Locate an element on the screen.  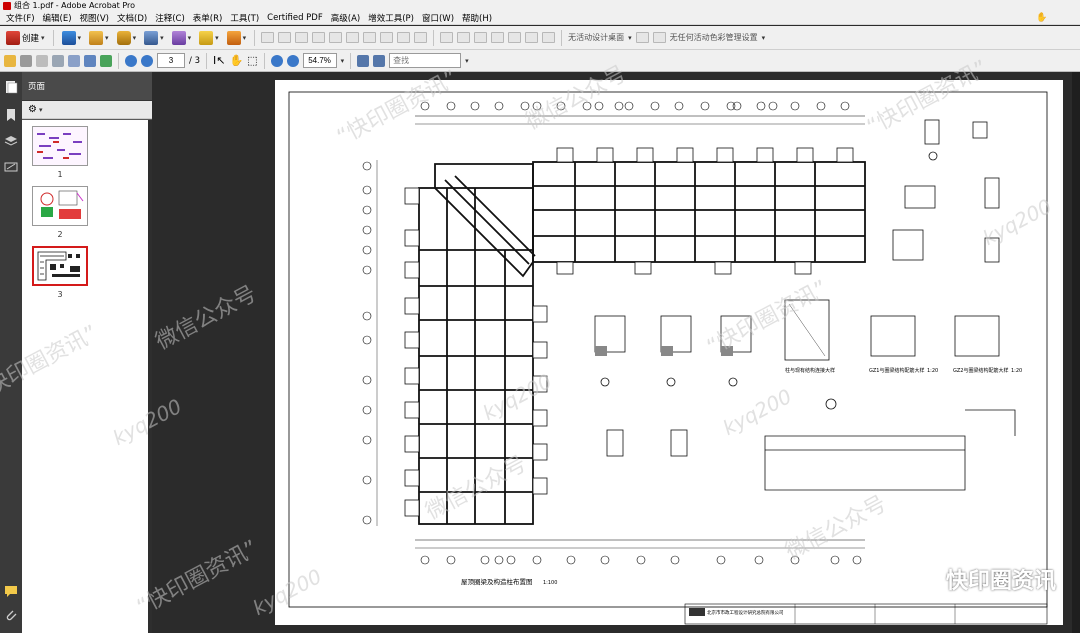
comment-icon is located at coordinates (206, 37).